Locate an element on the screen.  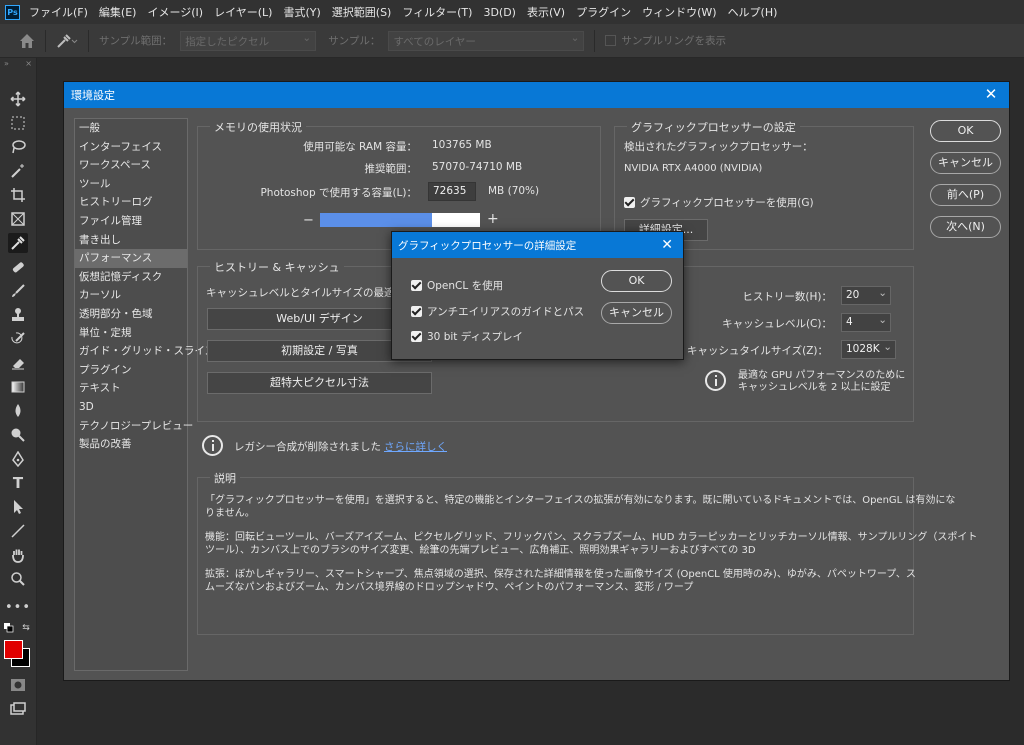
default-colors-icon is located at coordinates (9, 628).